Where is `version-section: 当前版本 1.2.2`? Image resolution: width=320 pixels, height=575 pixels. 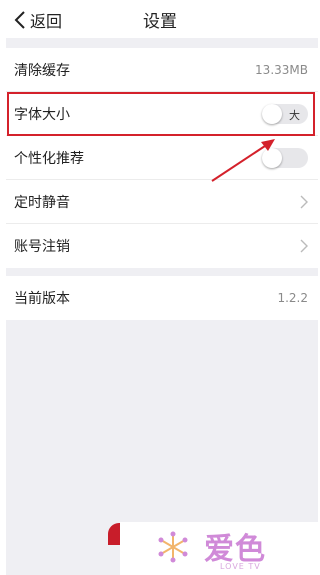 version-section: 当前版本 1.2.2 is located at coordinates (162, 298).